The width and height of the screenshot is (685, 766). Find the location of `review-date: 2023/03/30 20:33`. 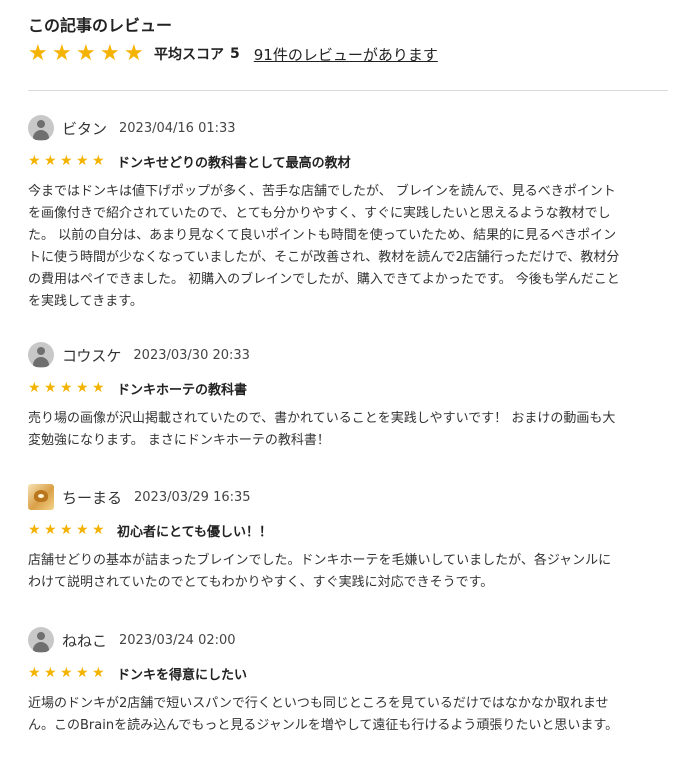

review-date: 2023/03/30 20:33 is located at coordinates (191, 355).